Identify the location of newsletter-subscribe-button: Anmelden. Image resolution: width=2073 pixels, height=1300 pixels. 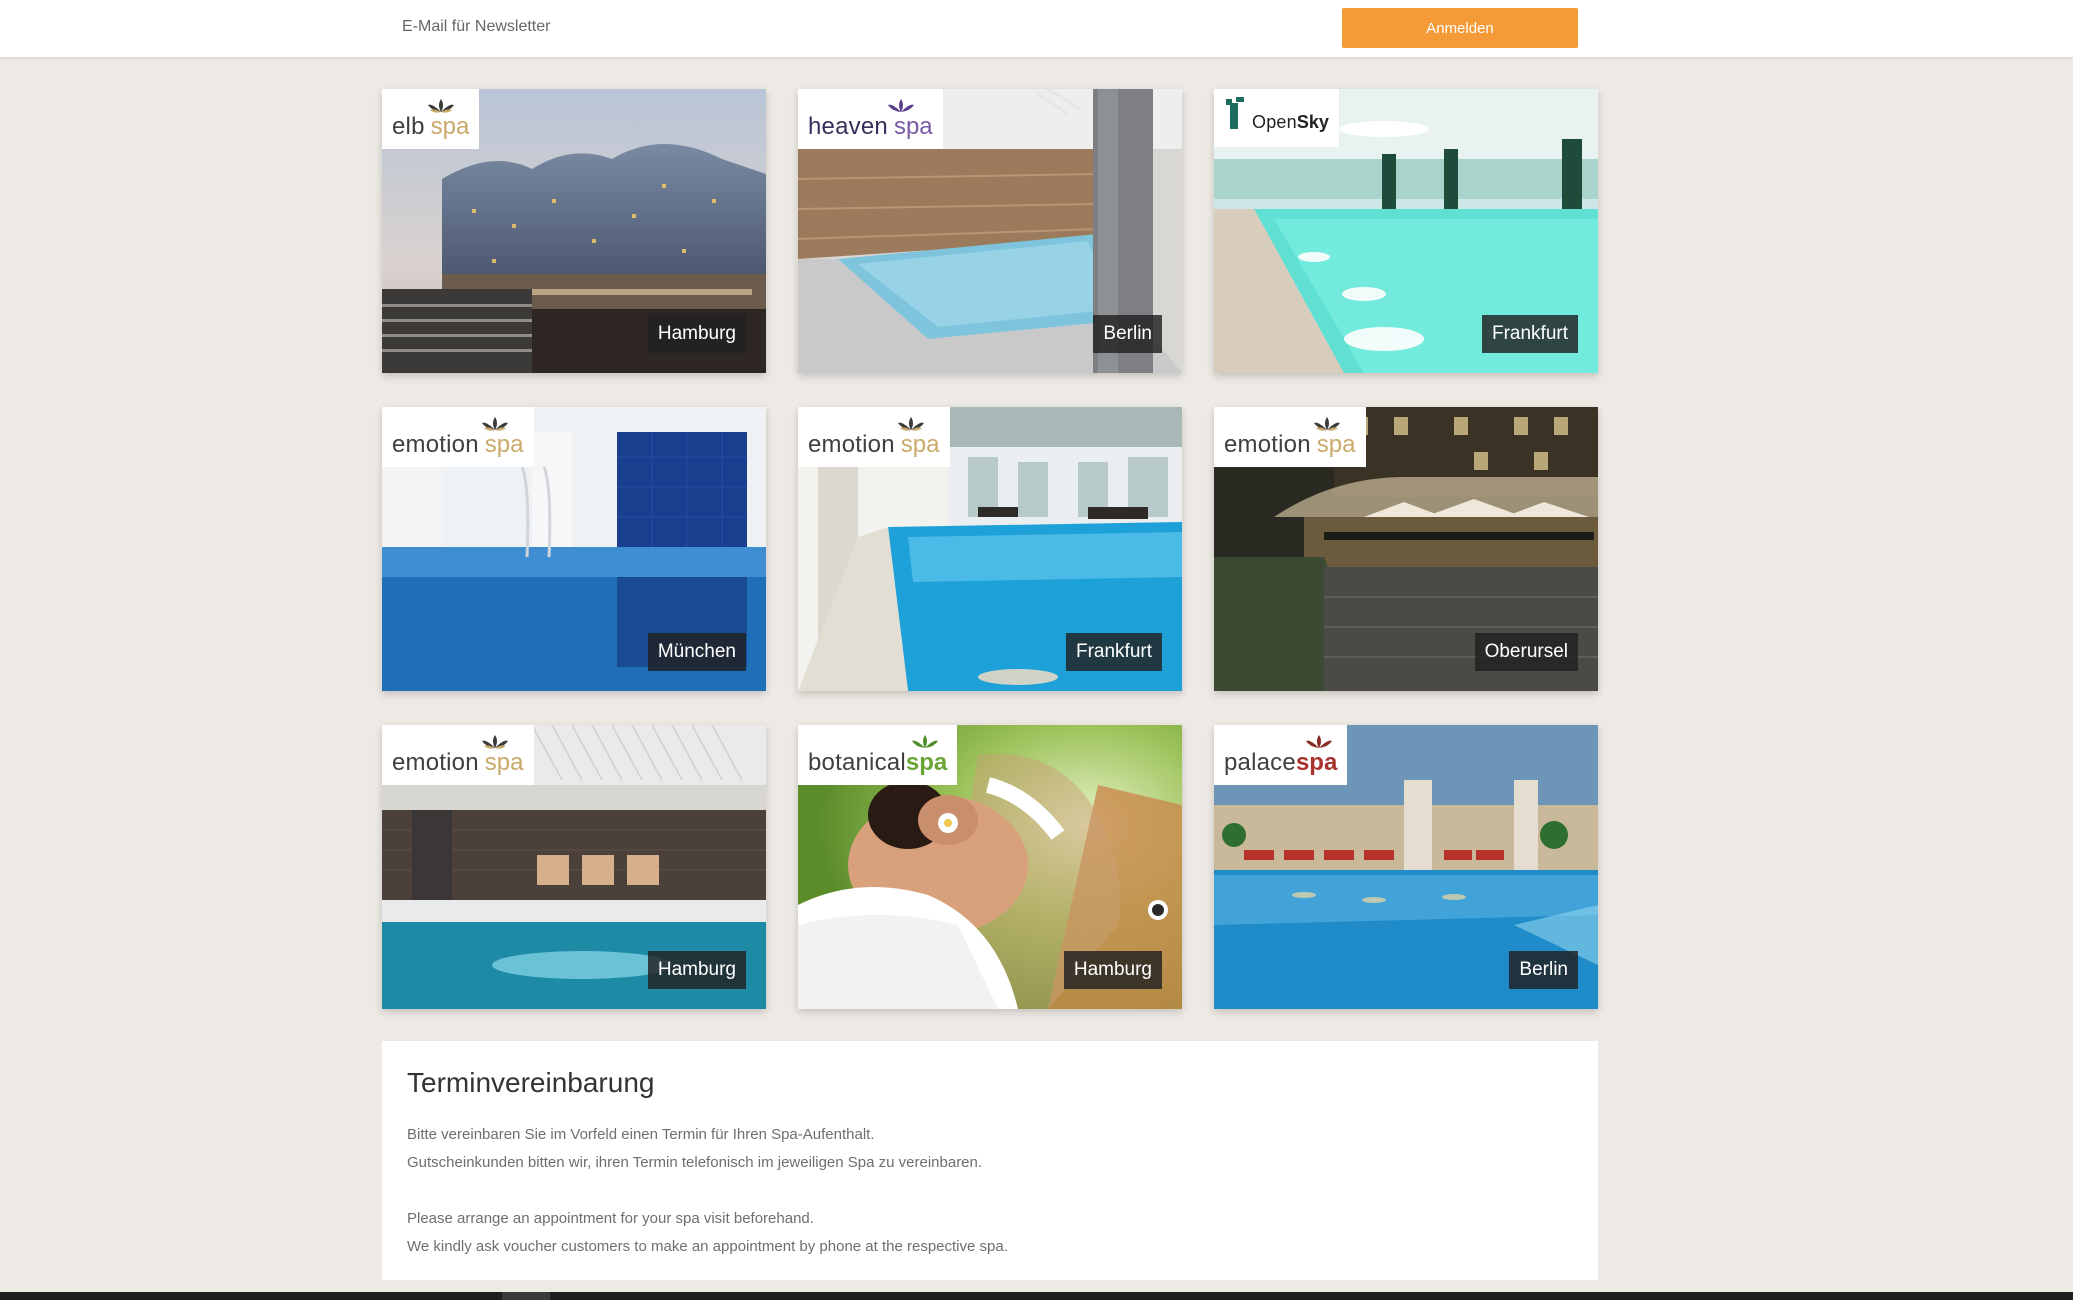
(1460, 28).